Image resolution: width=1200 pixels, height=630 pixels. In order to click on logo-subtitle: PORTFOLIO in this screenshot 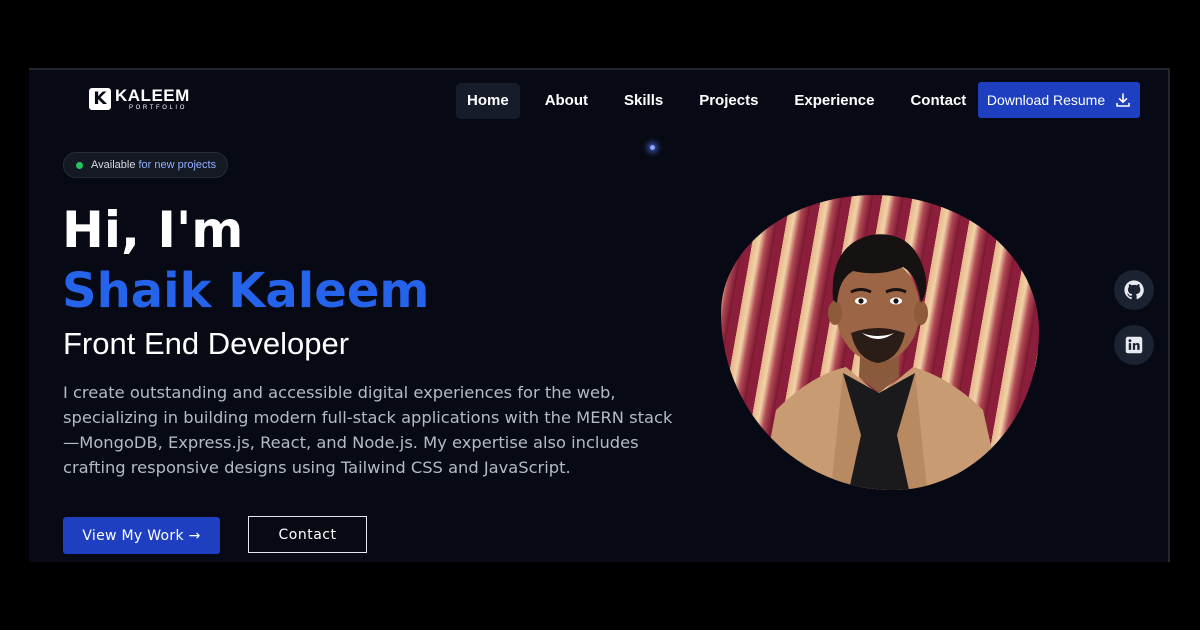, I will do `click(158, 108)`.